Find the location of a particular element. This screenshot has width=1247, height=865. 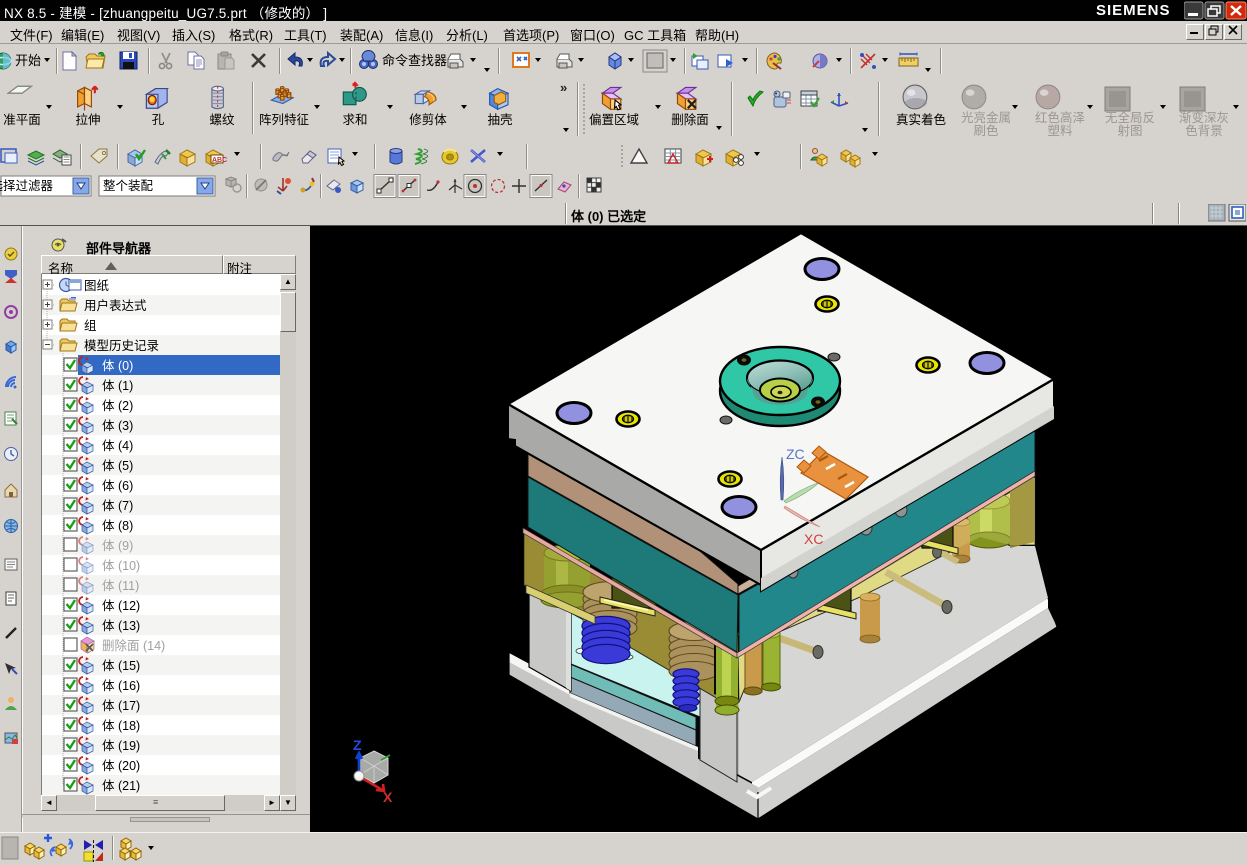

svg-text: ZC is located at coordinates (795, 454).